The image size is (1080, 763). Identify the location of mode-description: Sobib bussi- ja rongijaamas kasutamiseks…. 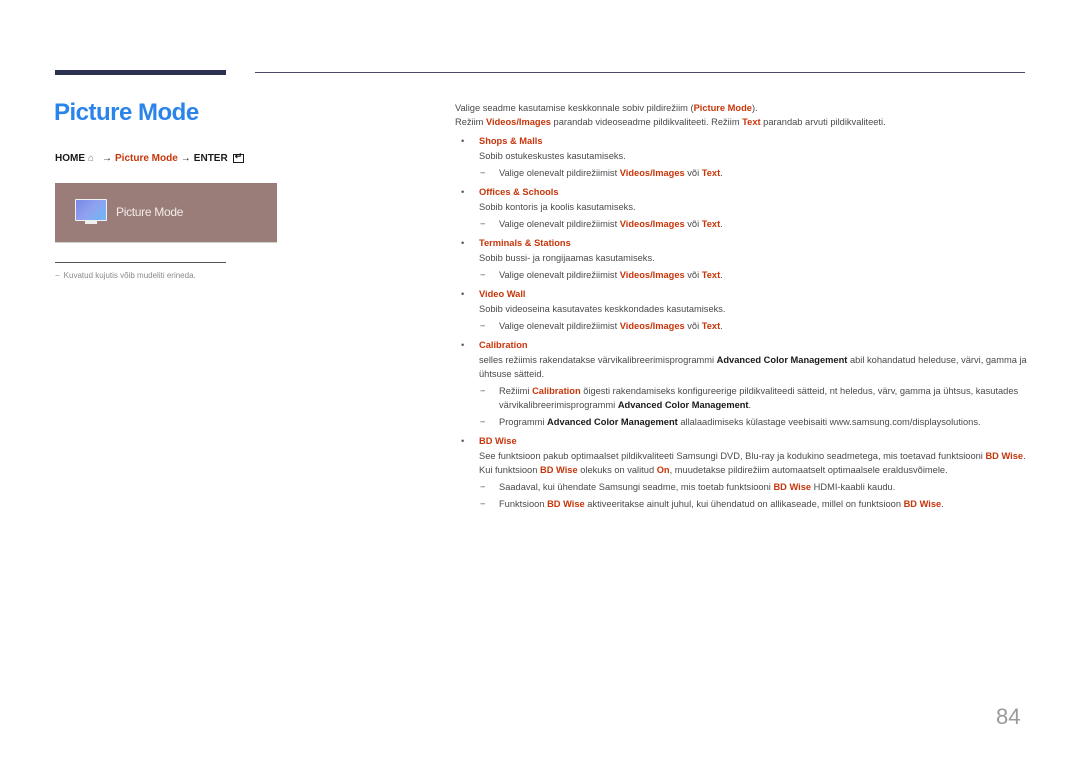
(567, 258).